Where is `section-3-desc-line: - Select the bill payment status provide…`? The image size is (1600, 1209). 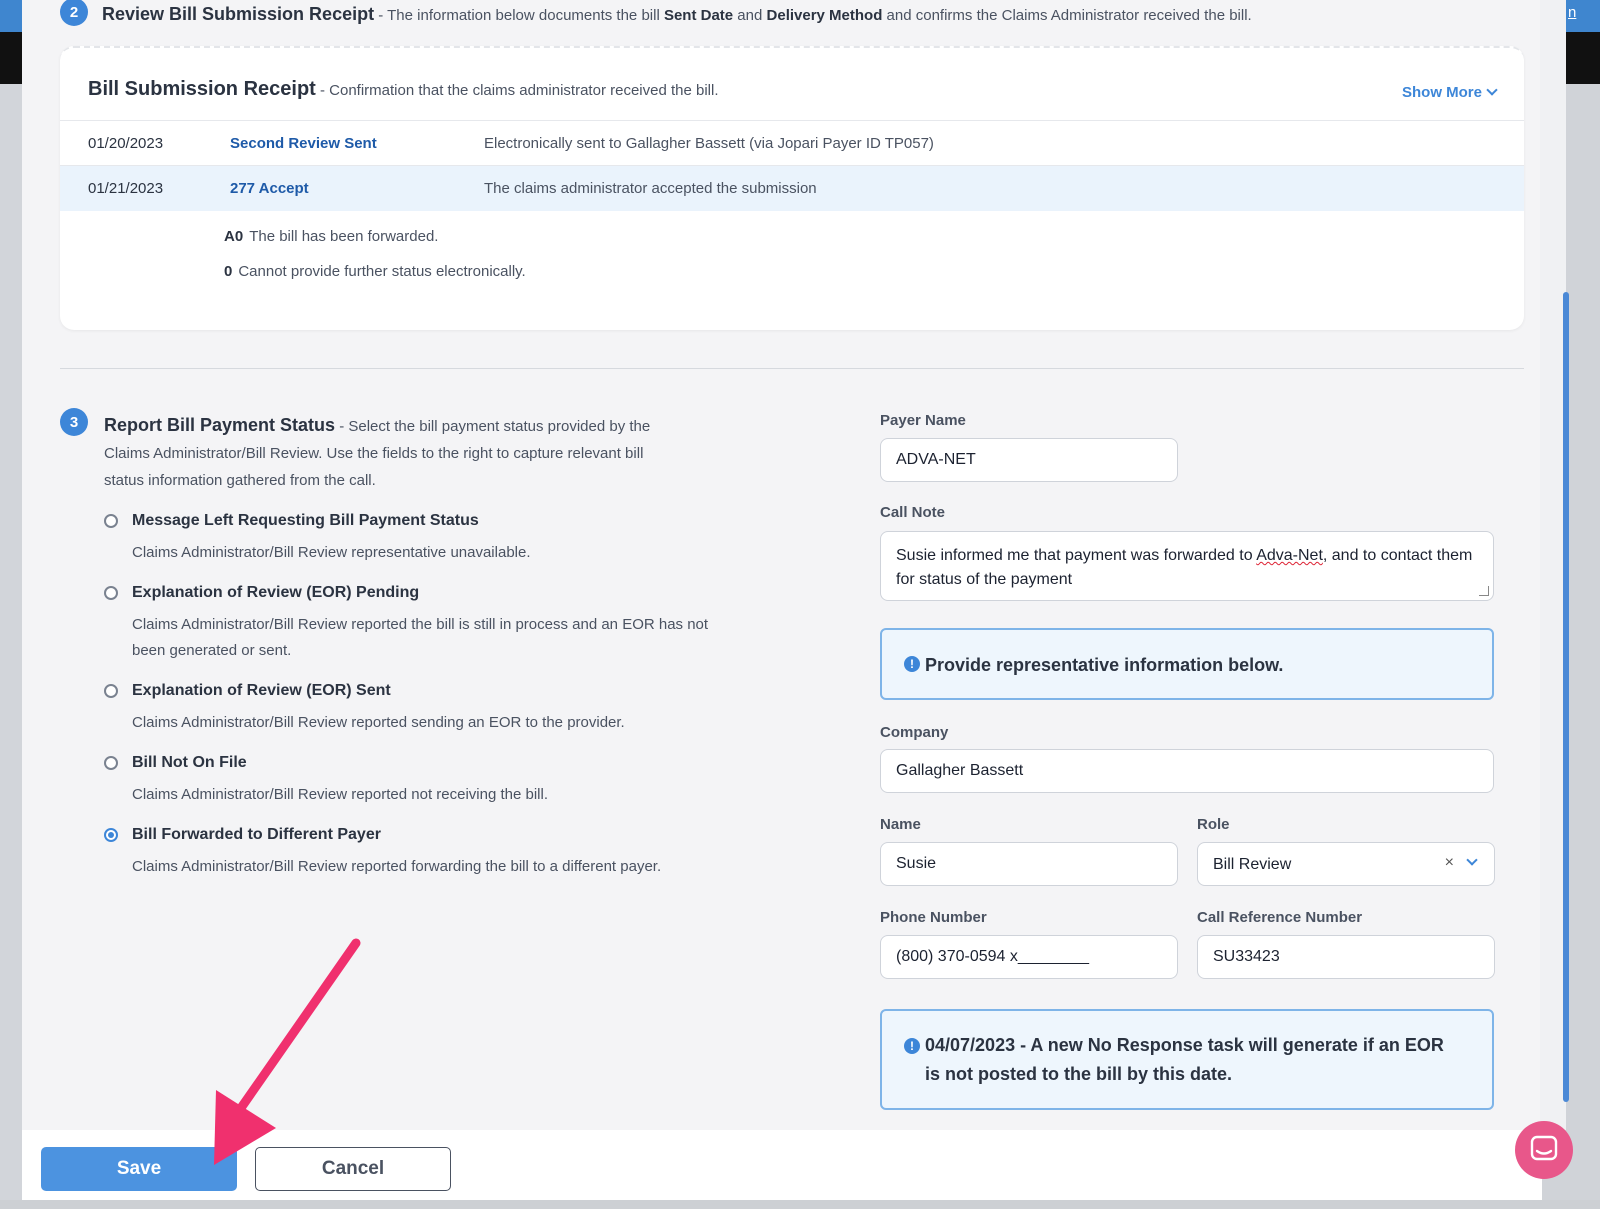 section-3-desc-line: - Select the bill payment status provide… is located at coordinates (493, 426).